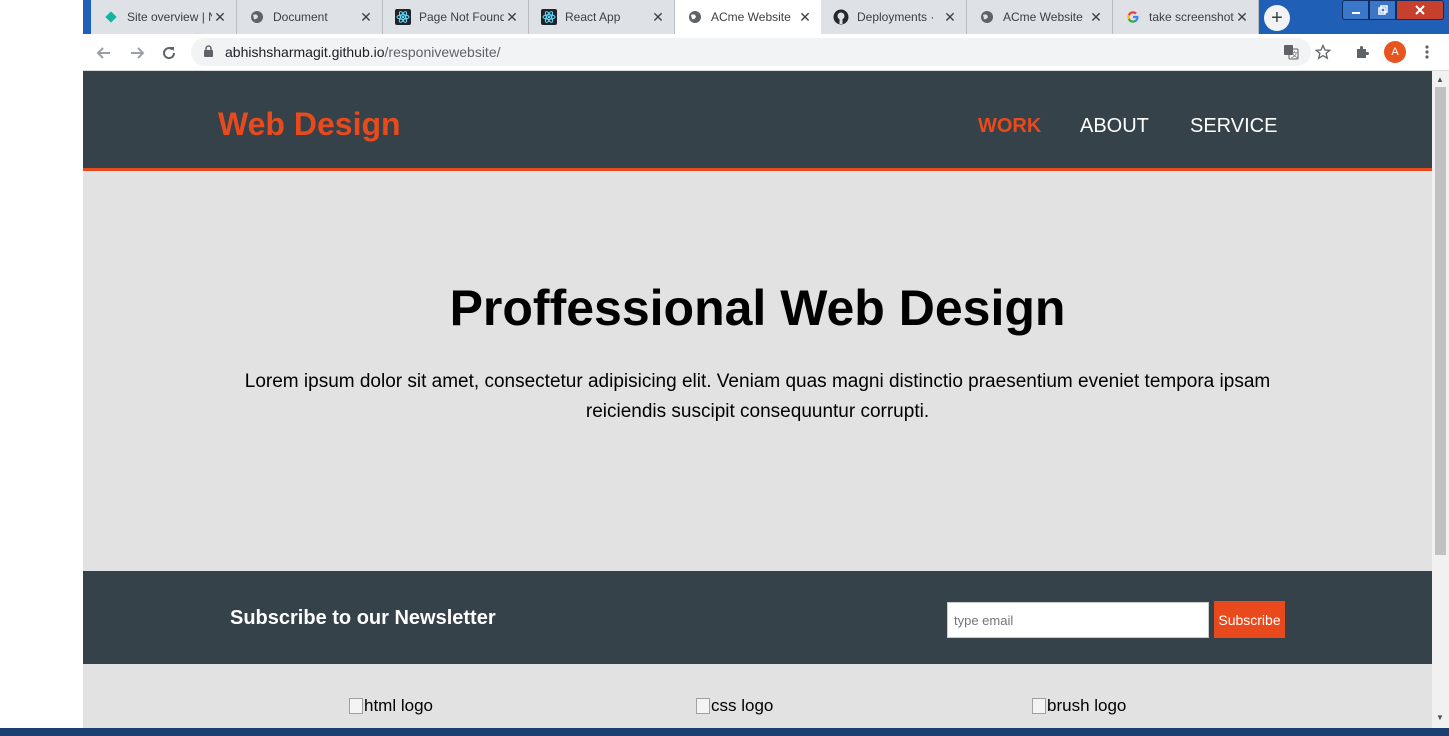 Image resolution: width=1449 pixels, height=736 pixels. Describe the element at coordinates (1087, 705) in the screenshot. I see `brush-logo-alt: brush logo` at that location.